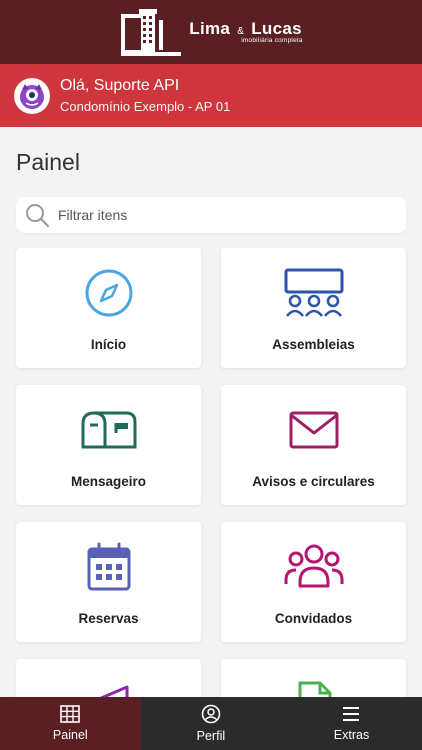  Describe the element at coordinates (70, 714) in the screenshot. I see `grid-icon` at that location.